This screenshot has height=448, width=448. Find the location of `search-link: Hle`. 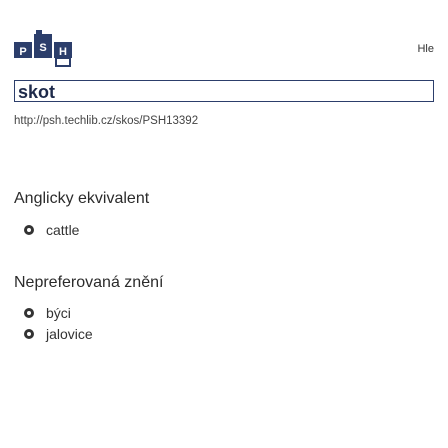

search-link: Hle is located at coordinates (425, 49).